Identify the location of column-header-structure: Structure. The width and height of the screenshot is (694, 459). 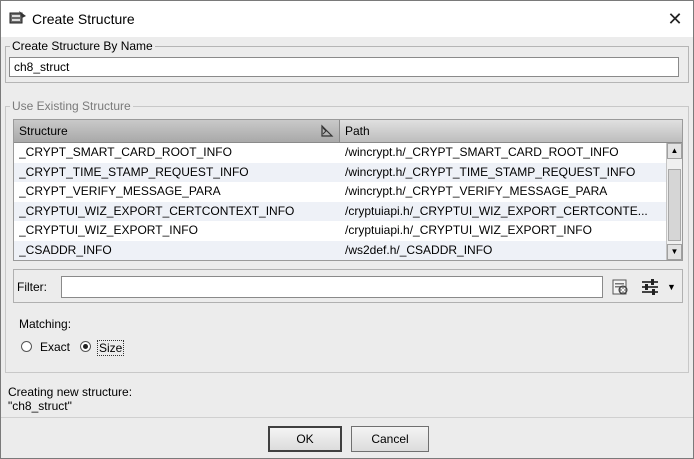
(177, 131).